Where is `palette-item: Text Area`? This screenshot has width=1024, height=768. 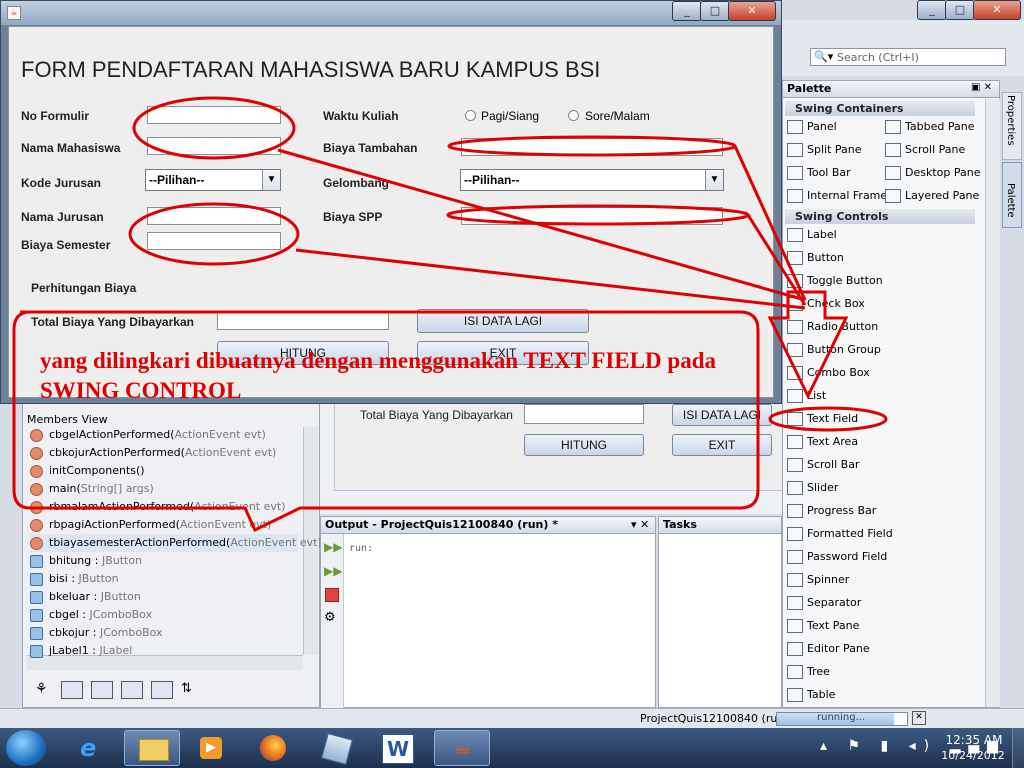
palette-item: Text Area is located at coordinates (822, 442).